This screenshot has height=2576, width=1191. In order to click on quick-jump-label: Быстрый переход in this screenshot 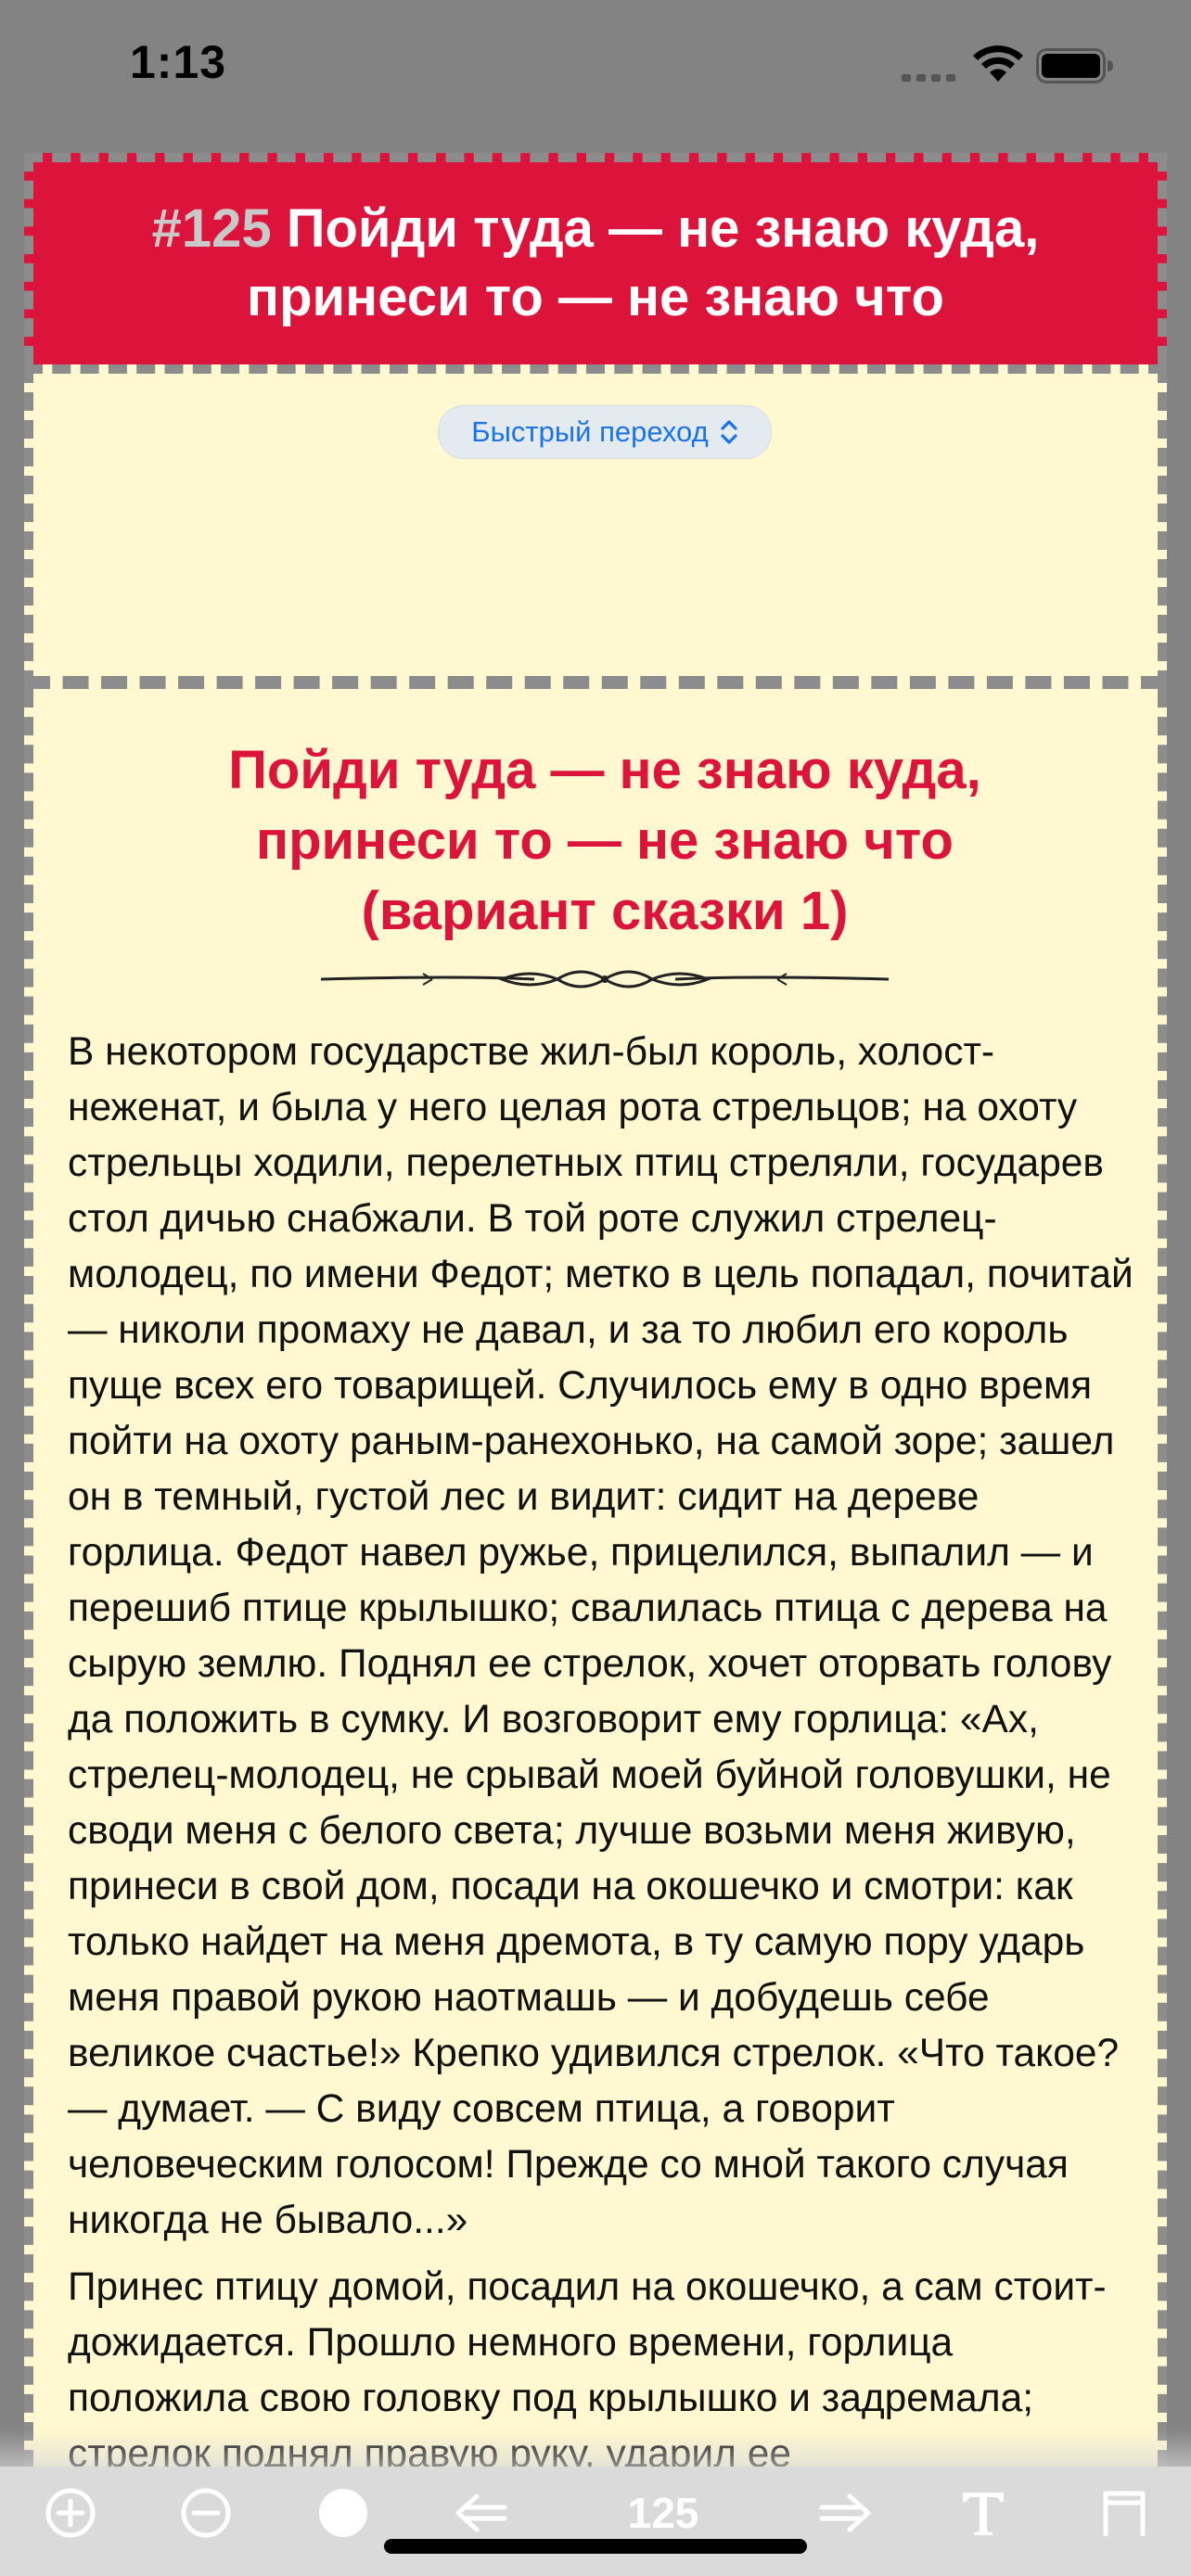, I will do `click(590, 431)`.